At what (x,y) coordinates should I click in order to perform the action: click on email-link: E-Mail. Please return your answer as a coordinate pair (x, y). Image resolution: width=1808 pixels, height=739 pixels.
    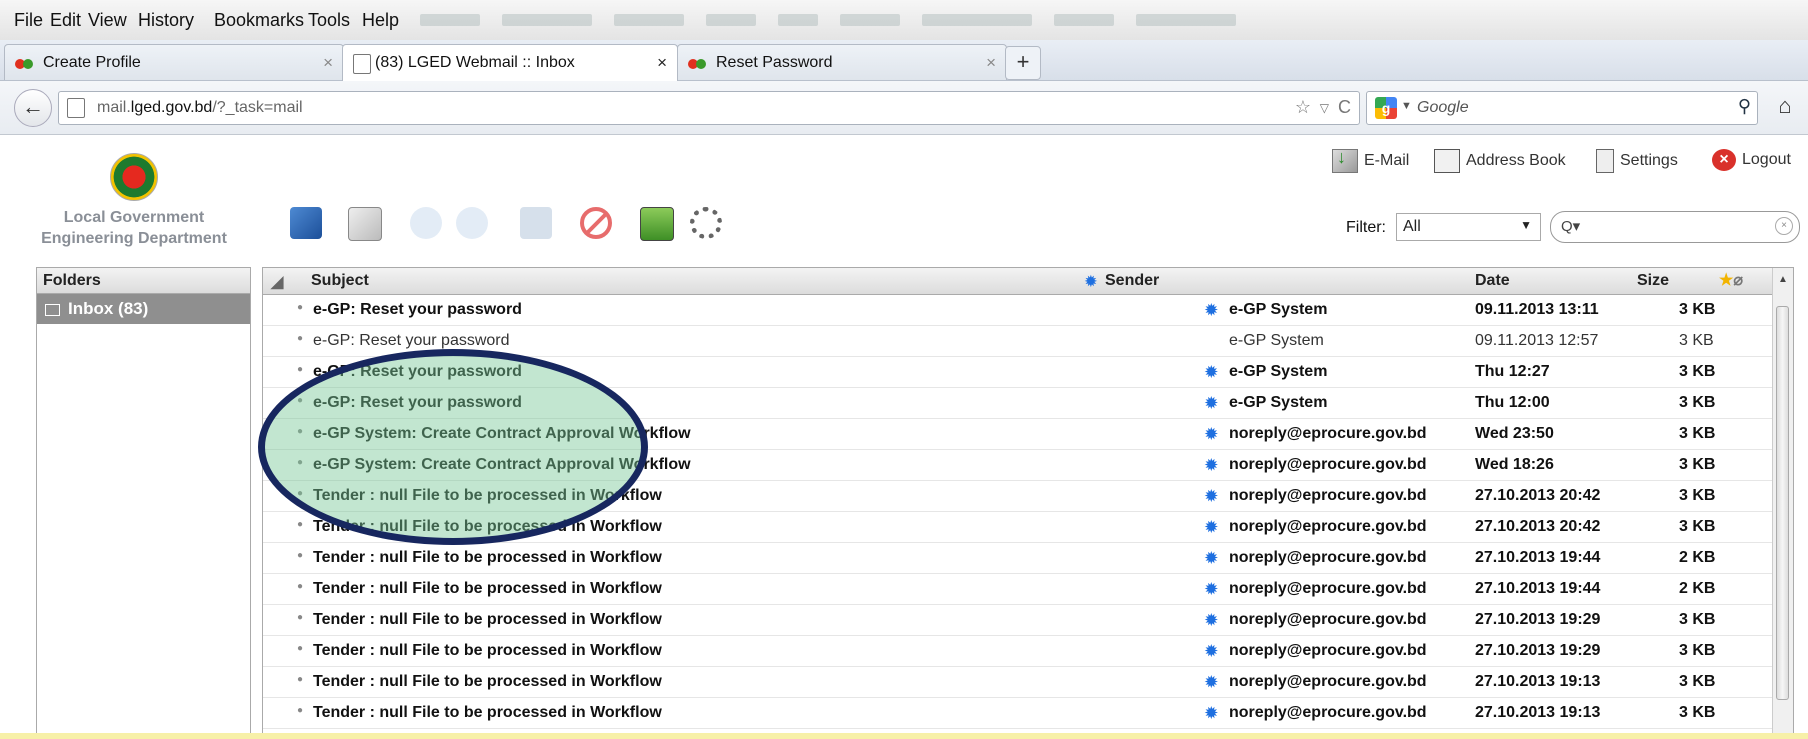
    Looking at the image, I should click on (1370, 160).